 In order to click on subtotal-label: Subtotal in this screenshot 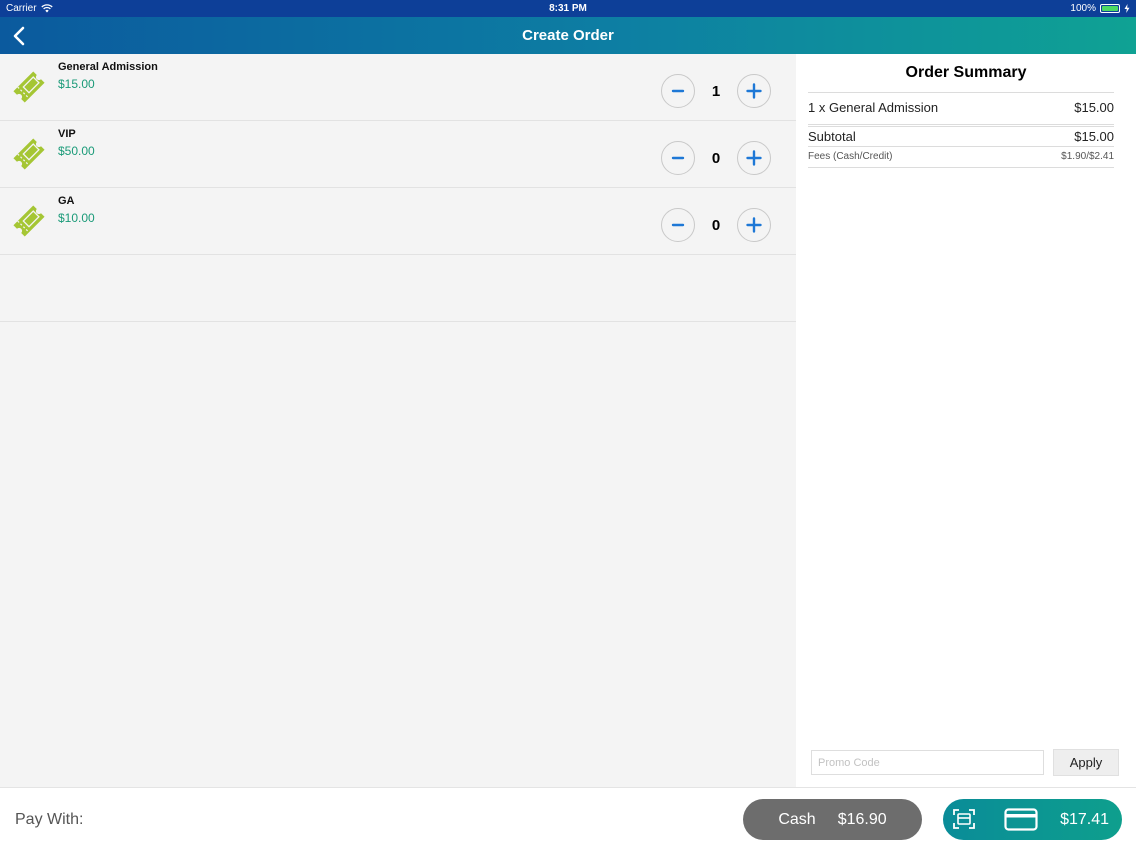, I will do `click(832, 136)`.